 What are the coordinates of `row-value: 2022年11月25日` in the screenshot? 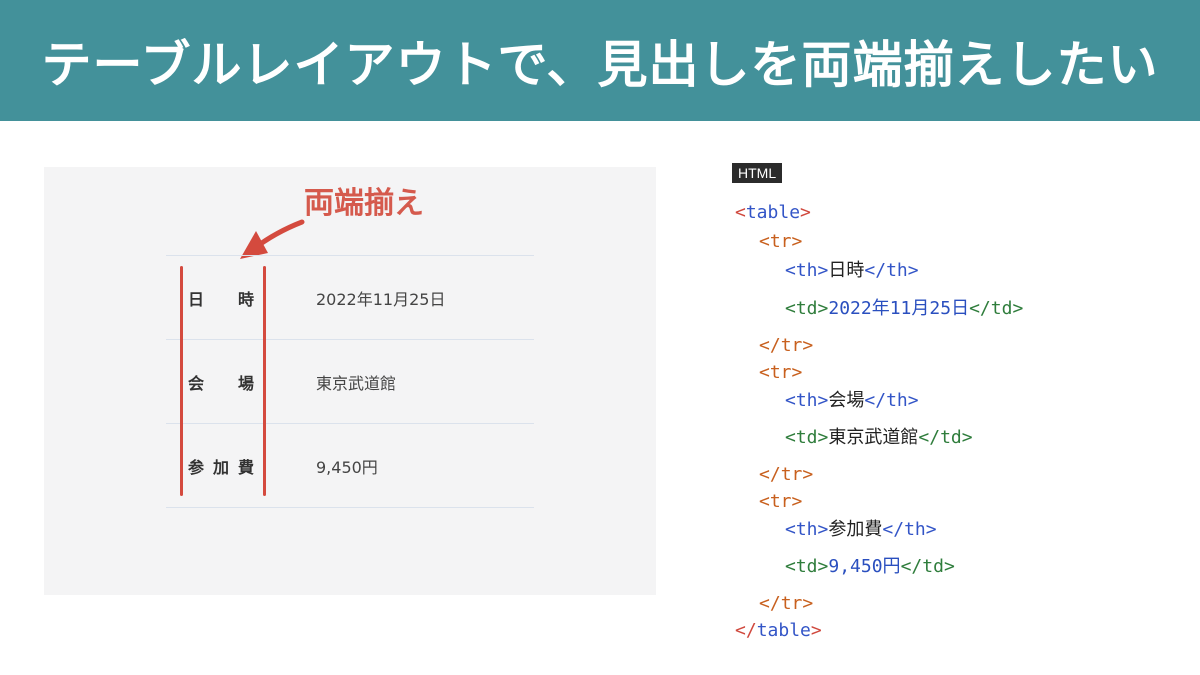 It's located at (381, 299).